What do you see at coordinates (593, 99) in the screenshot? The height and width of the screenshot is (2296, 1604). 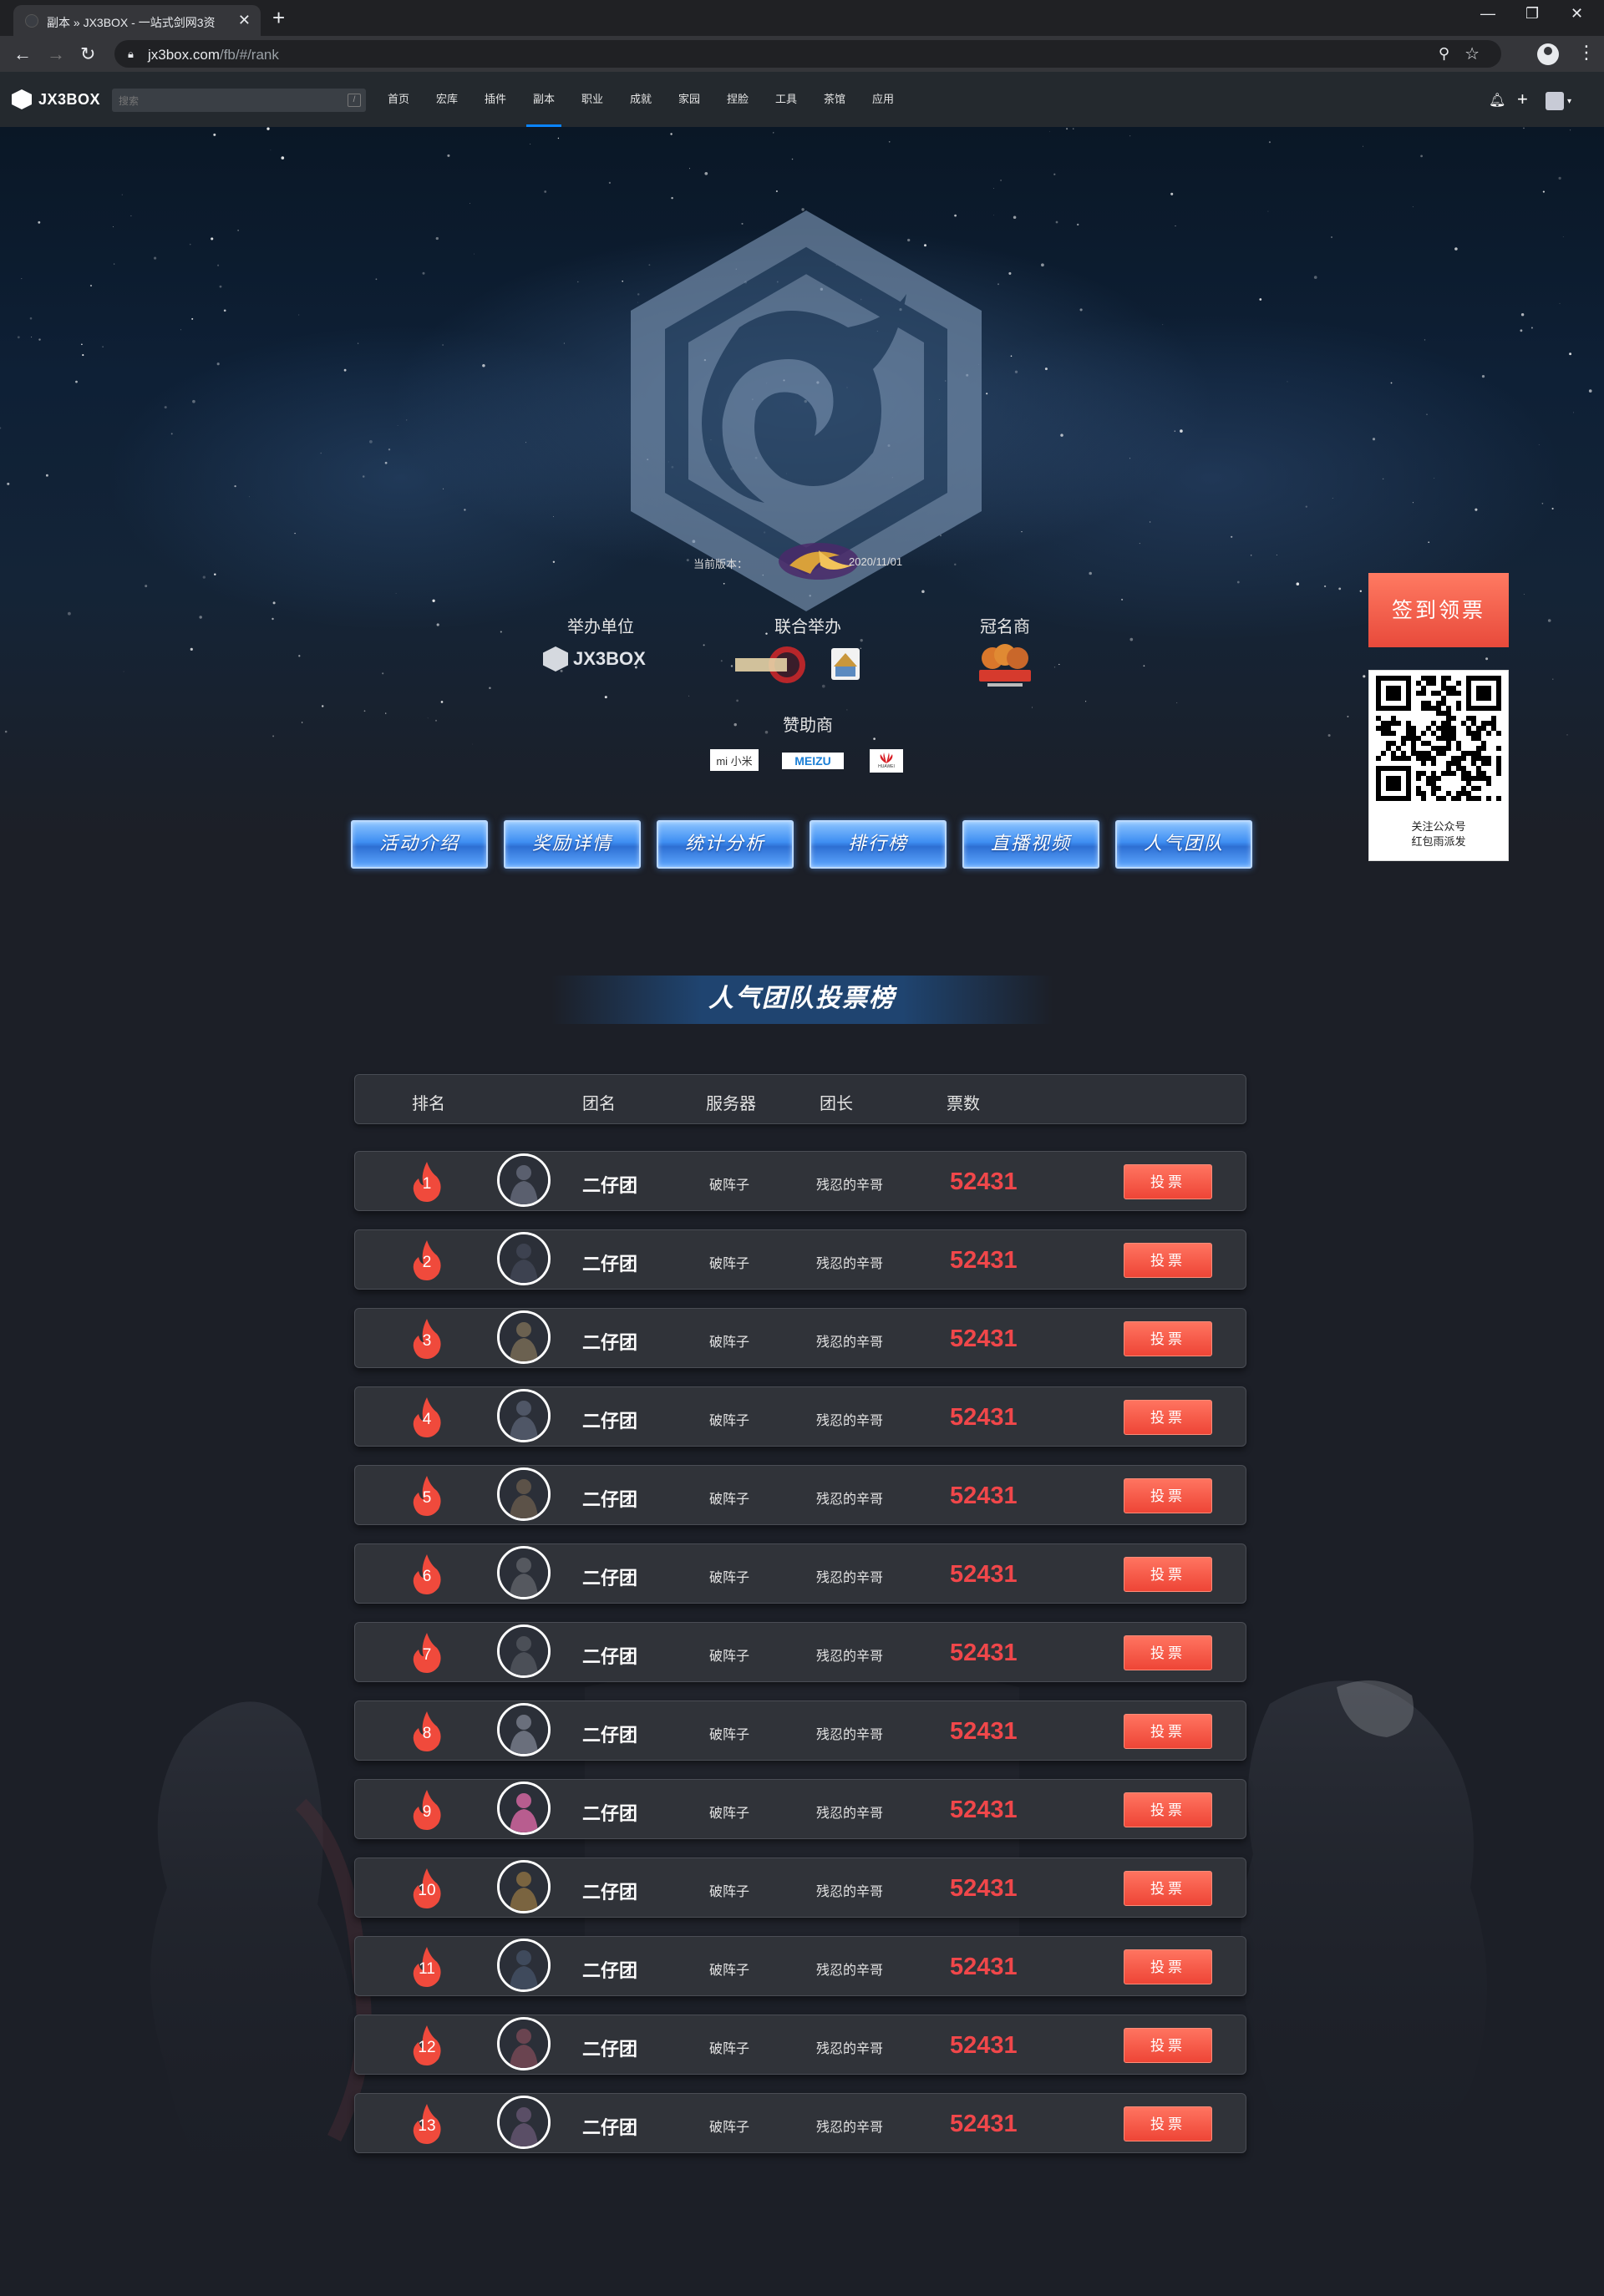 I see `nav-class: 职业` at bounding box center [593, 99].